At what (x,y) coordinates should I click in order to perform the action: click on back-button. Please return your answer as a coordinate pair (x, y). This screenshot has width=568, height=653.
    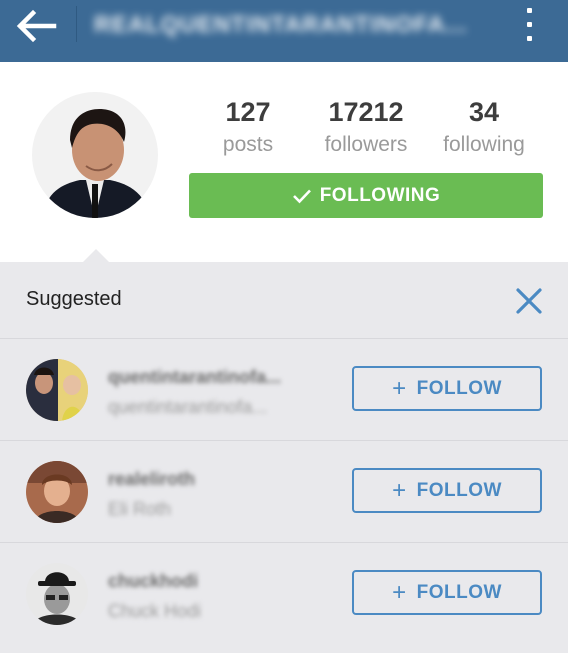
    Looking at the image, I should click on (36, 26).